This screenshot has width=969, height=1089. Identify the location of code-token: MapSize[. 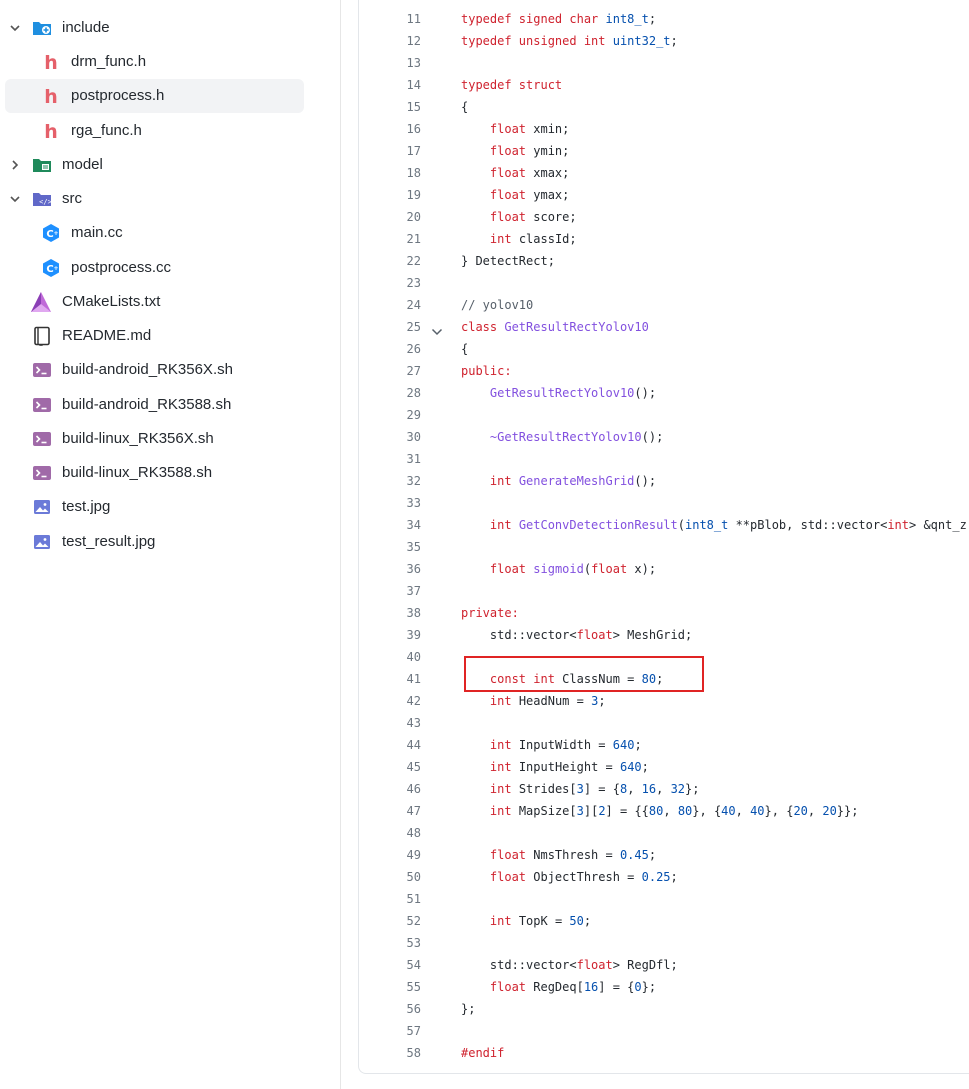
(544, 811).